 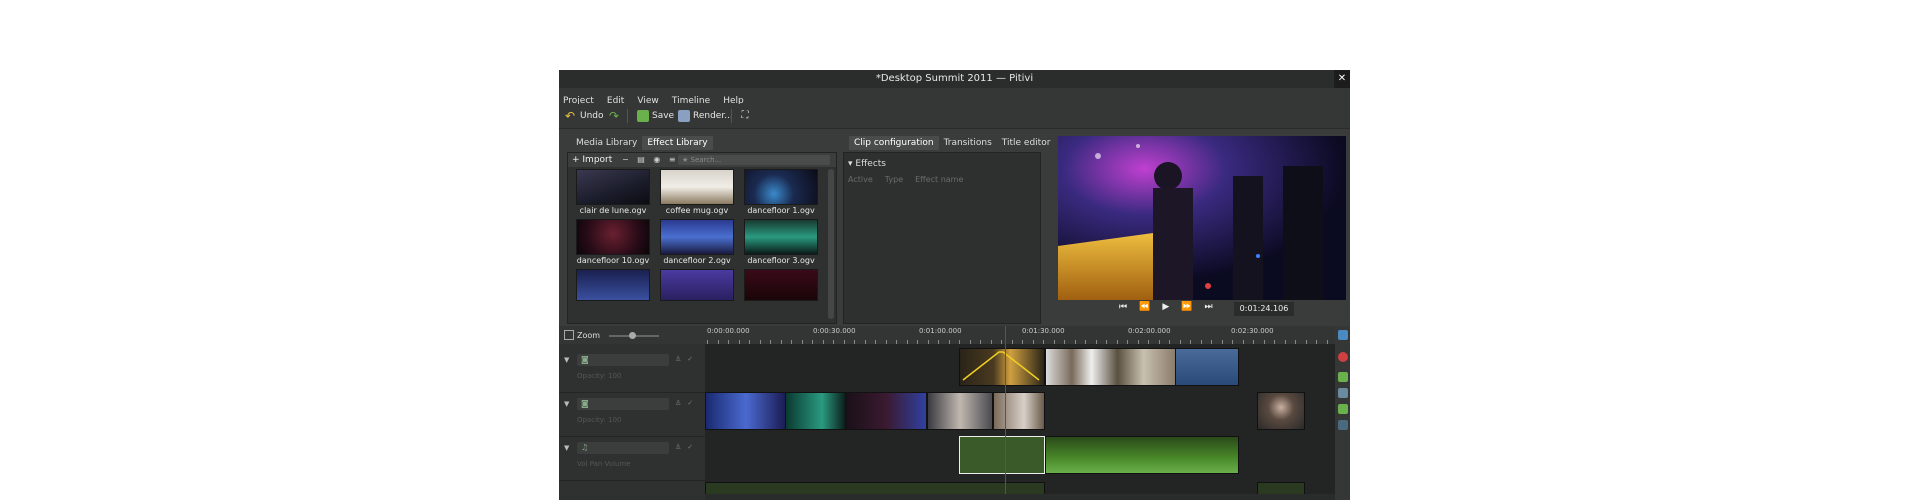 What do you see at coordinates (1005, 413) in the screenshot?
I see `playhead` at bounding box center [1005, 413].